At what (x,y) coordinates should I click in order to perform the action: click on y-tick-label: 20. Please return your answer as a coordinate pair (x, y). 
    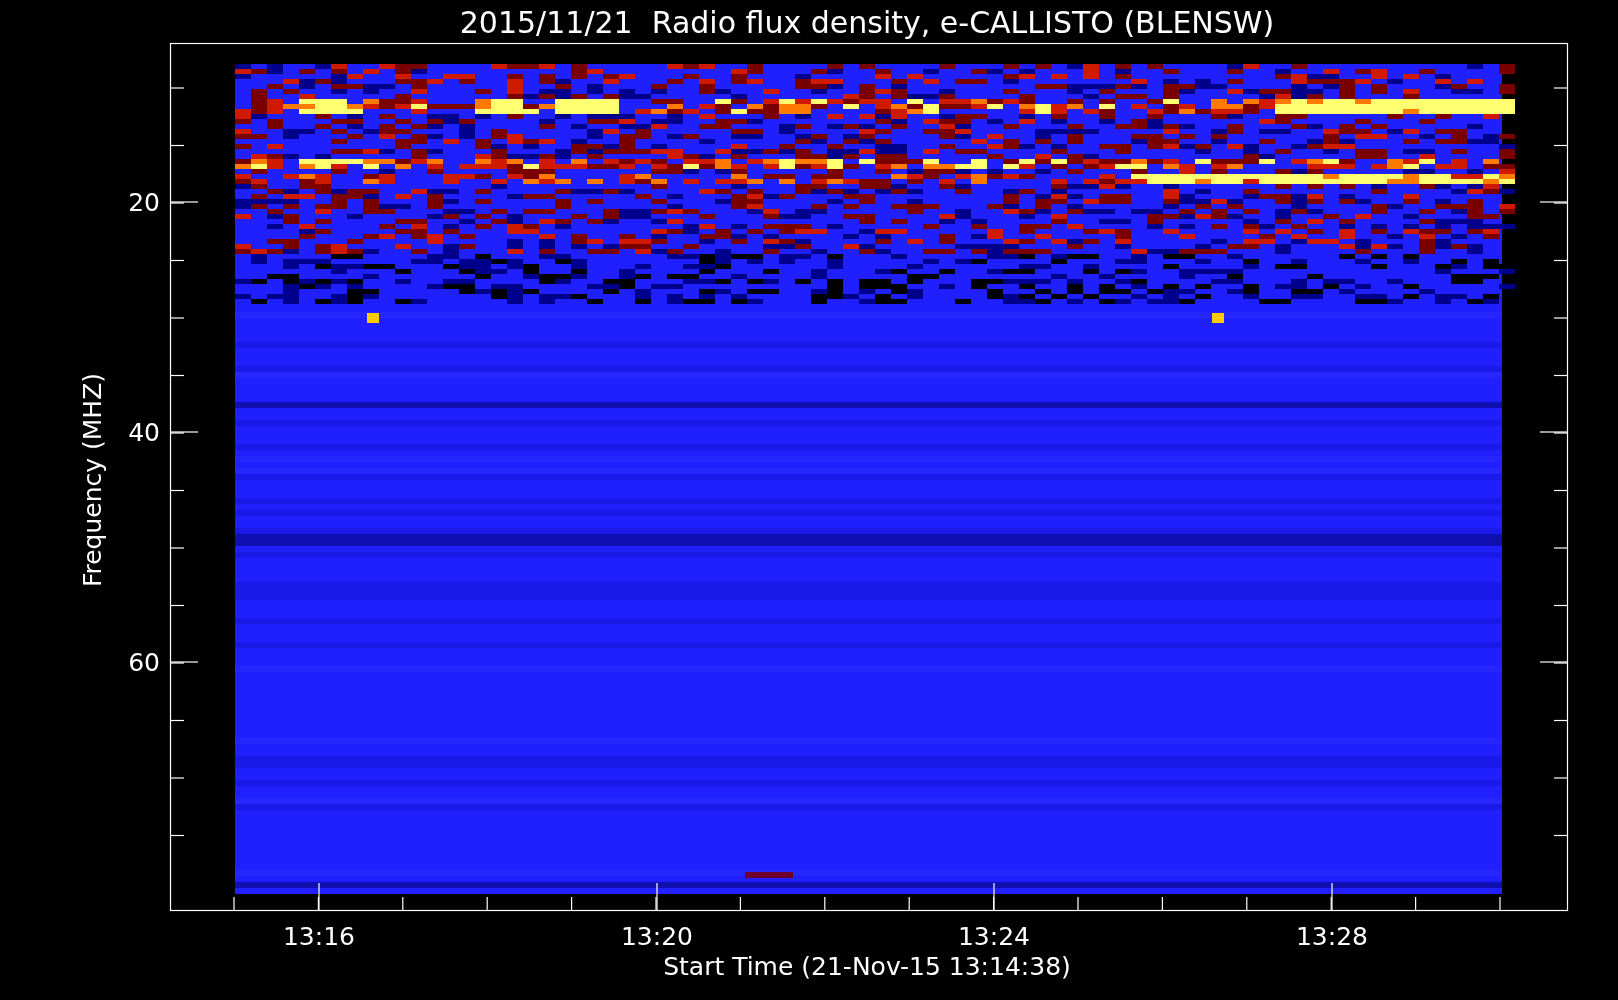
    Looking at the image, I should click on (144, 202).